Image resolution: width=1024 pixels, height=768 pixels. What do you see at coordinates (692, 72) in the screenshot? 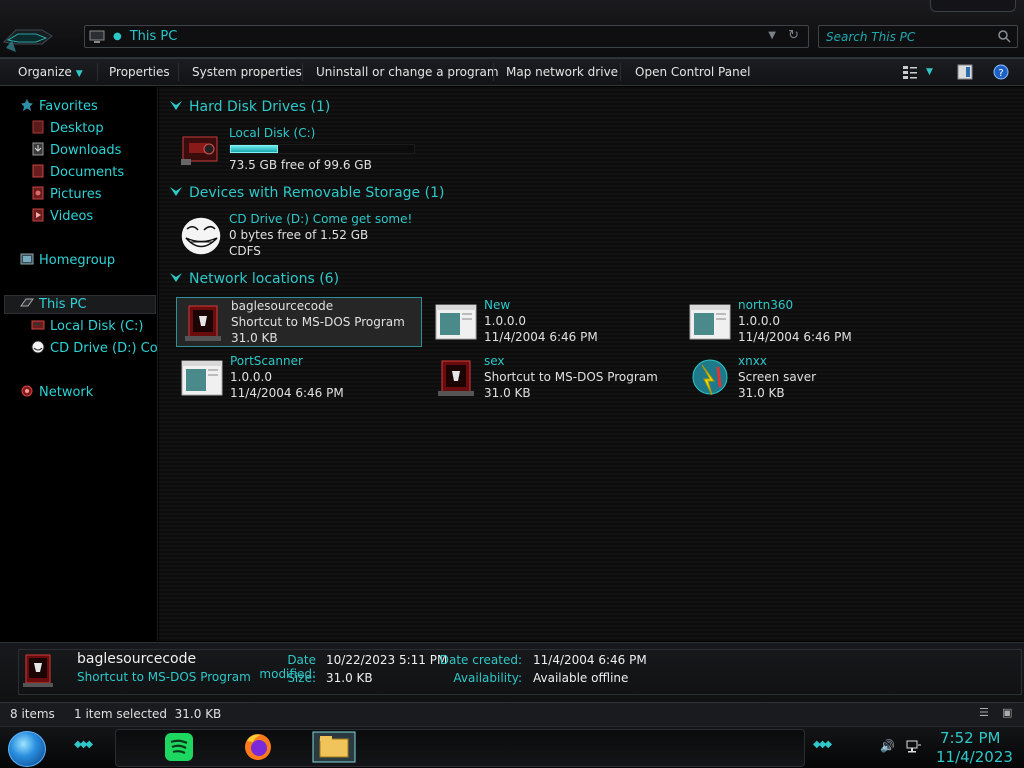
I see `open-control-panel-button: Open Control Panel` at bounding box center [692, 72].